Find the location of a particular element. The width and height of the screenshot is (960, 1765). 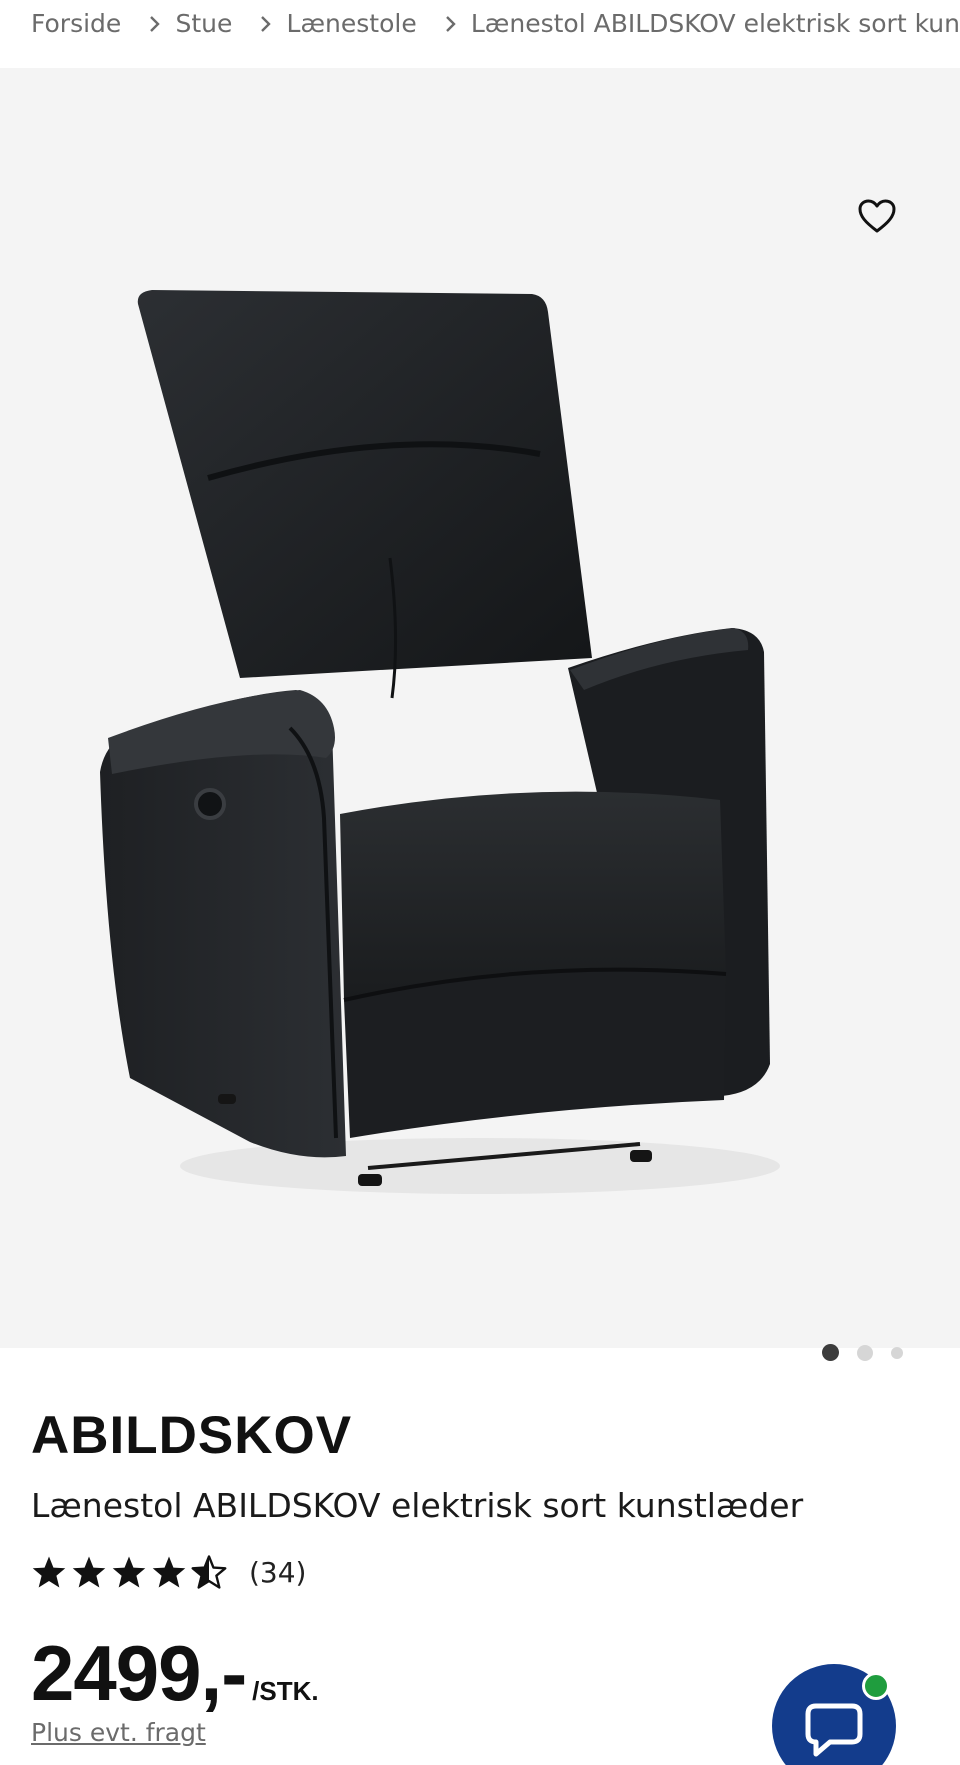

star-half-icon is located at coordinates (209, 1572).